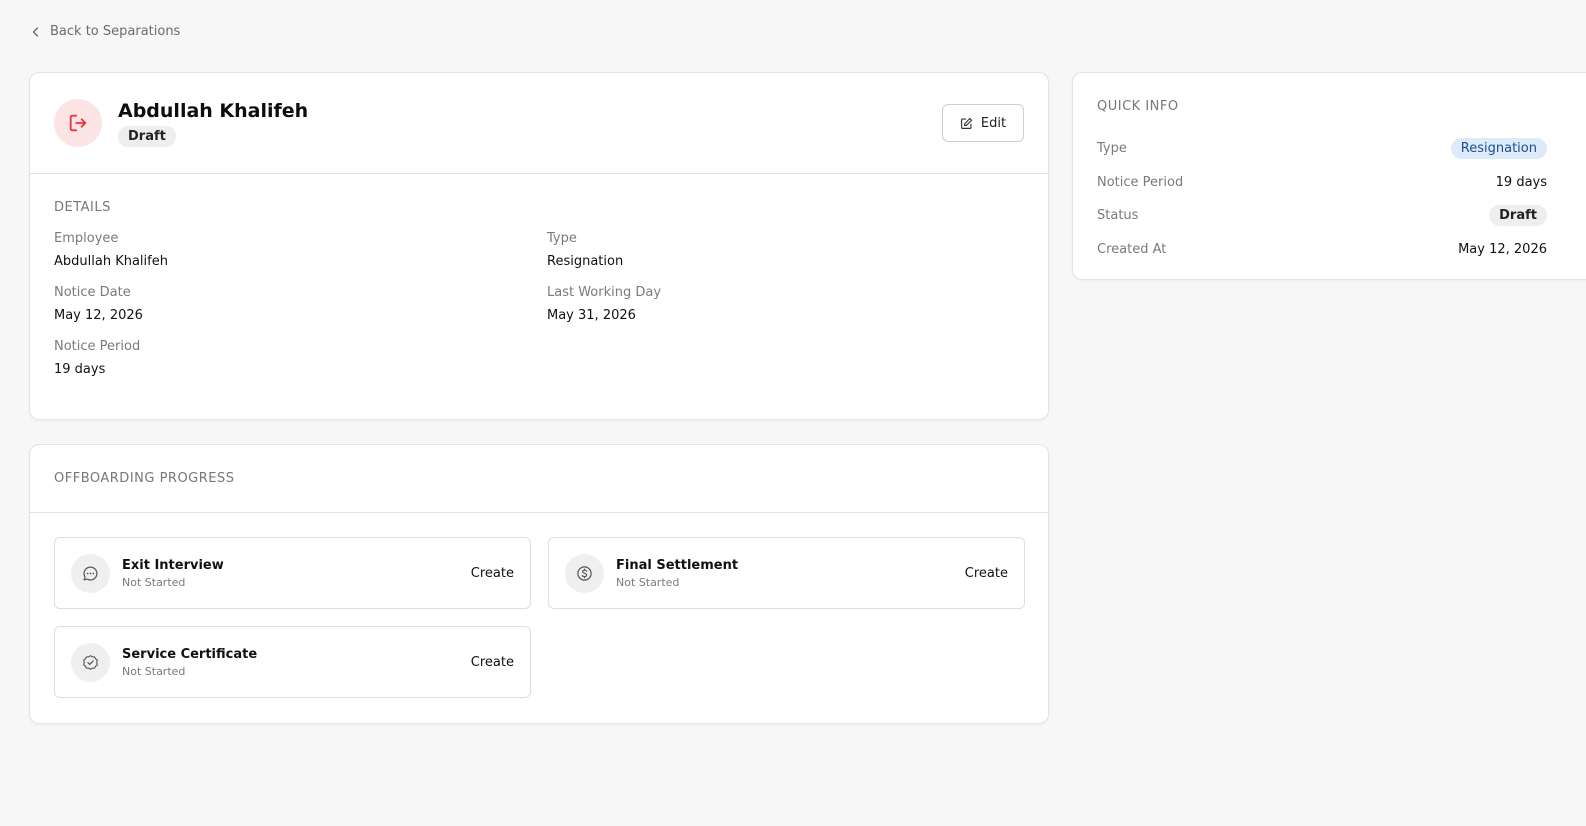 Image resolution: width=1586 pixels, height=826 pixels. What do you see at coordinates (98, 315) in the screenshot?
I see `field-value: May 12, 2026` at bounding box center [98, 315].